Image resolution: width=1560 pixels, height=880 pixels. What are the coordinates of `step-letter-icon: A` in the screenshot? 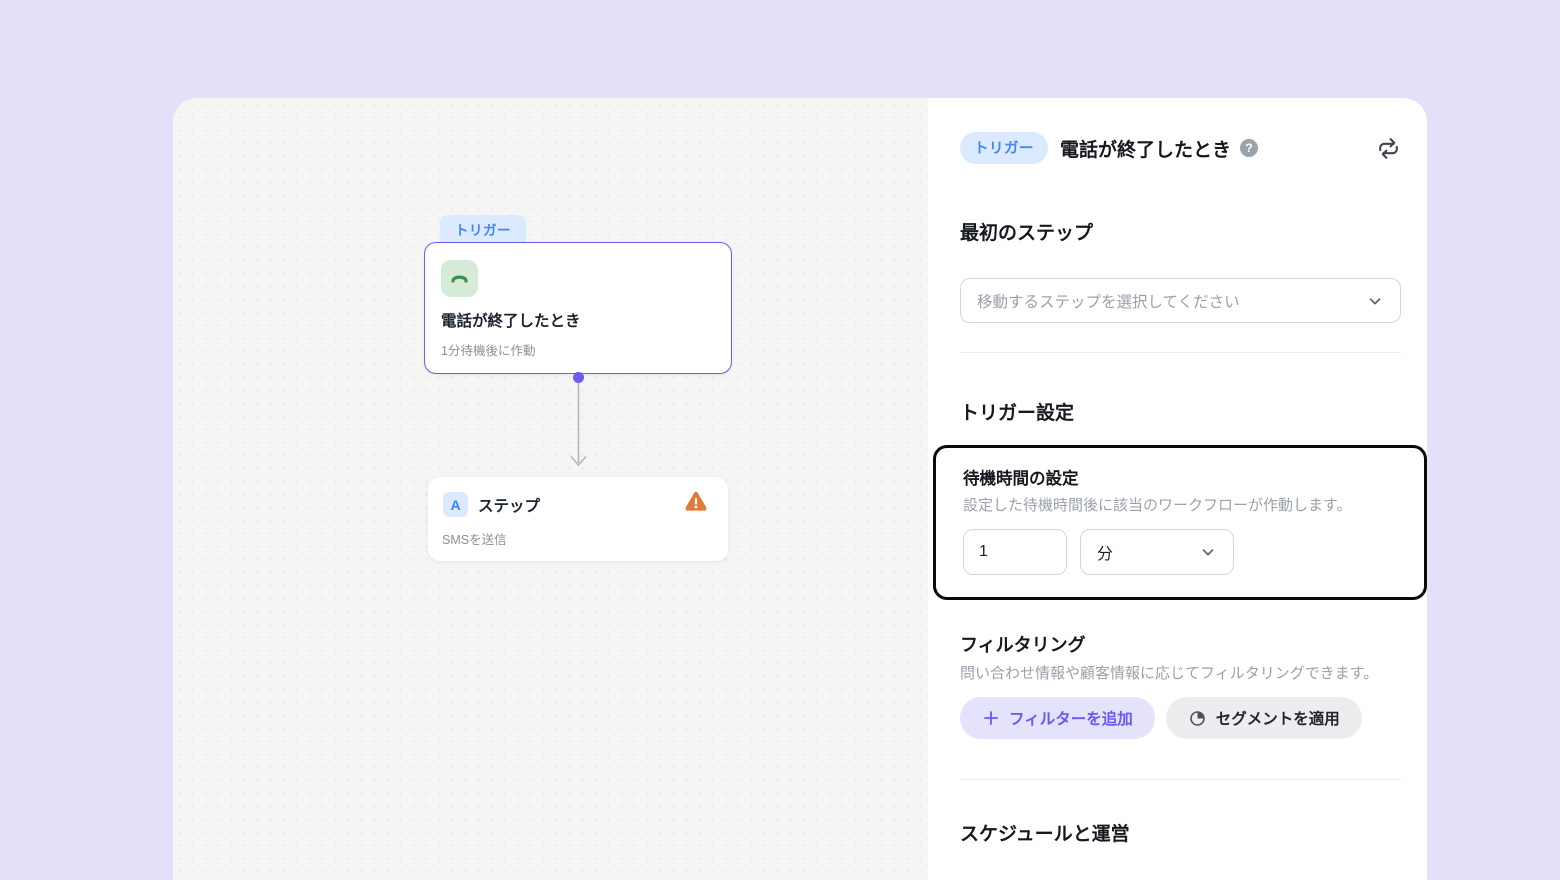 It's located at (455, 504).